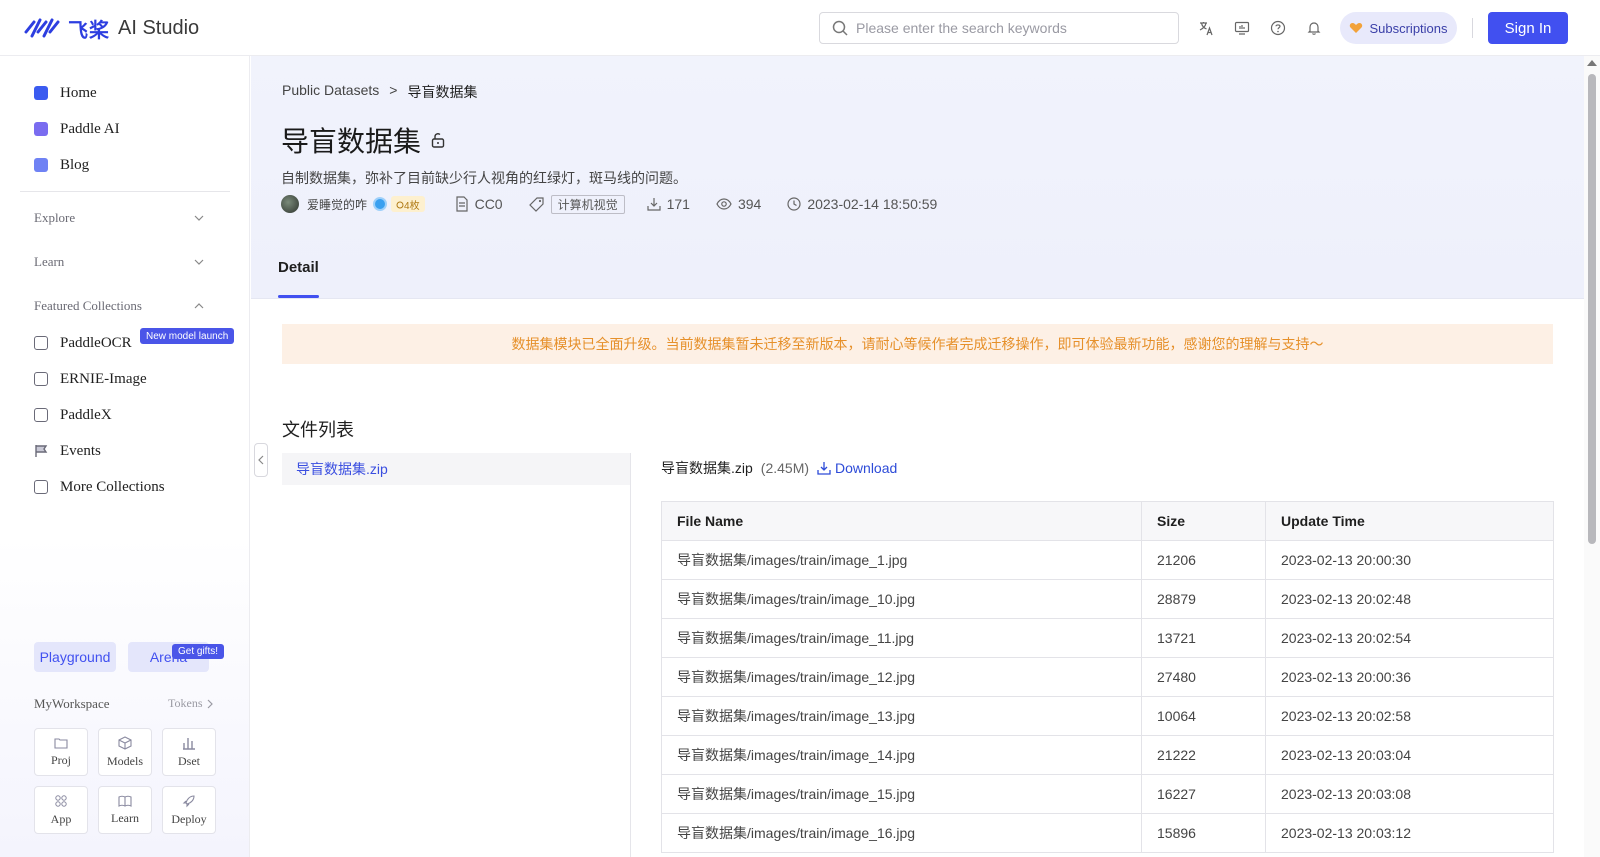 The height and width of the screenshot is (857, 1600). Describe the element at coordinates (901, 833) in the screenshot. I see `cell-file-name: 导盲数据集/images/train/image_16.jpg` at that location.